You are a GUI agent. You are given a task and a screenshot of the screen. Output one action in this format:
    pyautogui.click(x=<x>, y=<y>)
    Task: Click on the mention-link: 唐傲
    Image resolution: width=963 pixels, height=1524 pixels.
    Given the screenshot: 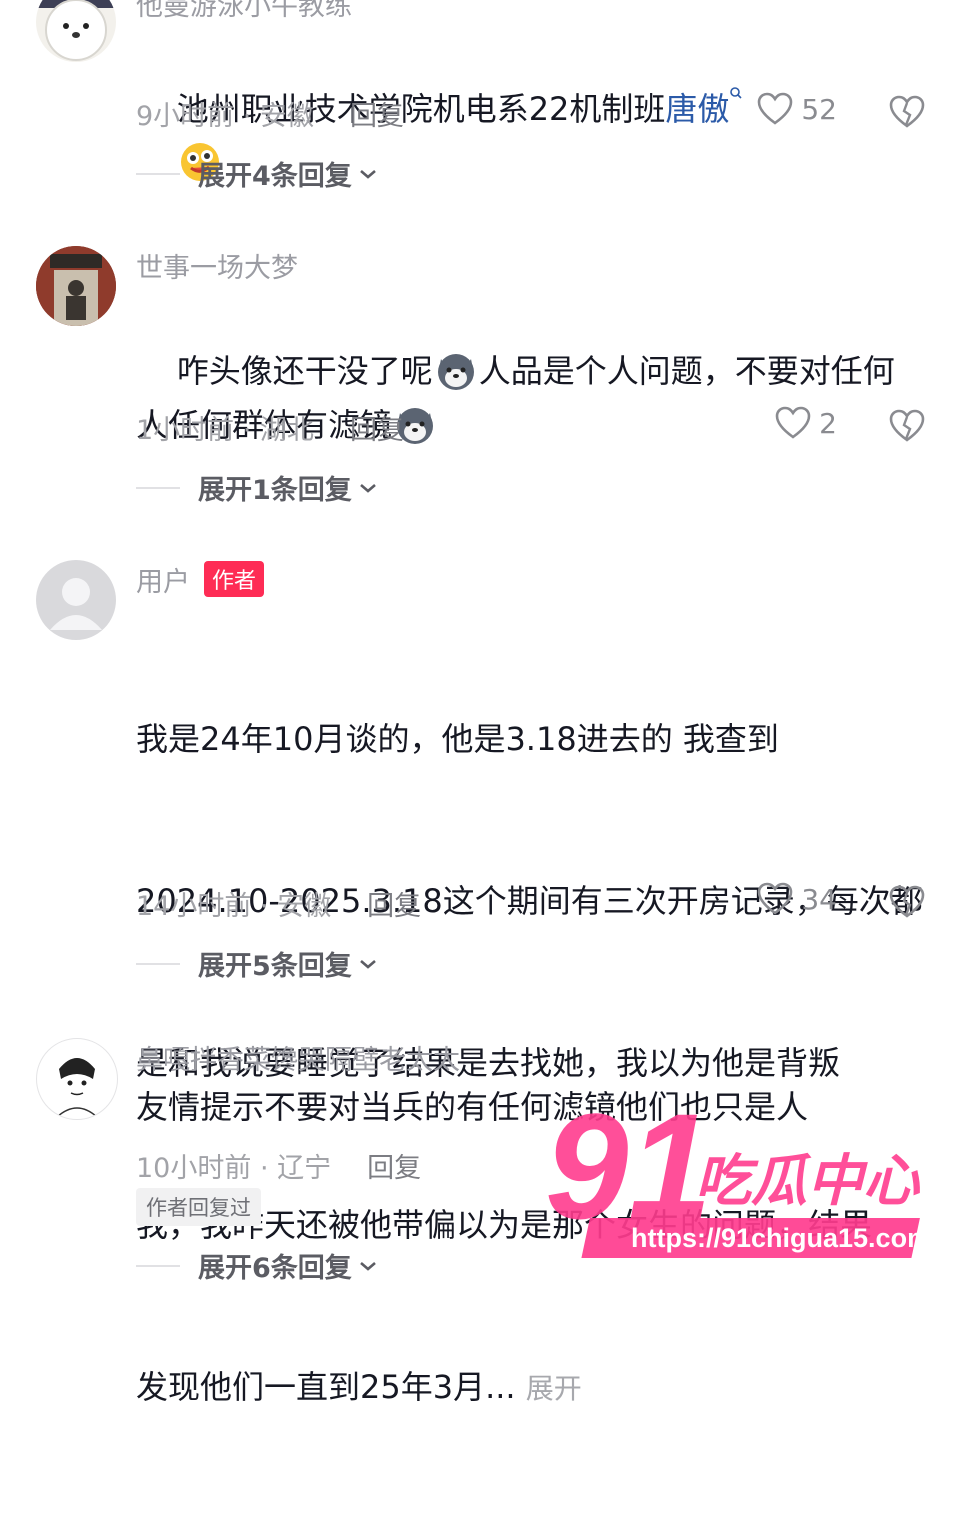 What is the action you would take?
    pyautogui.click(x=697, y=109)
    